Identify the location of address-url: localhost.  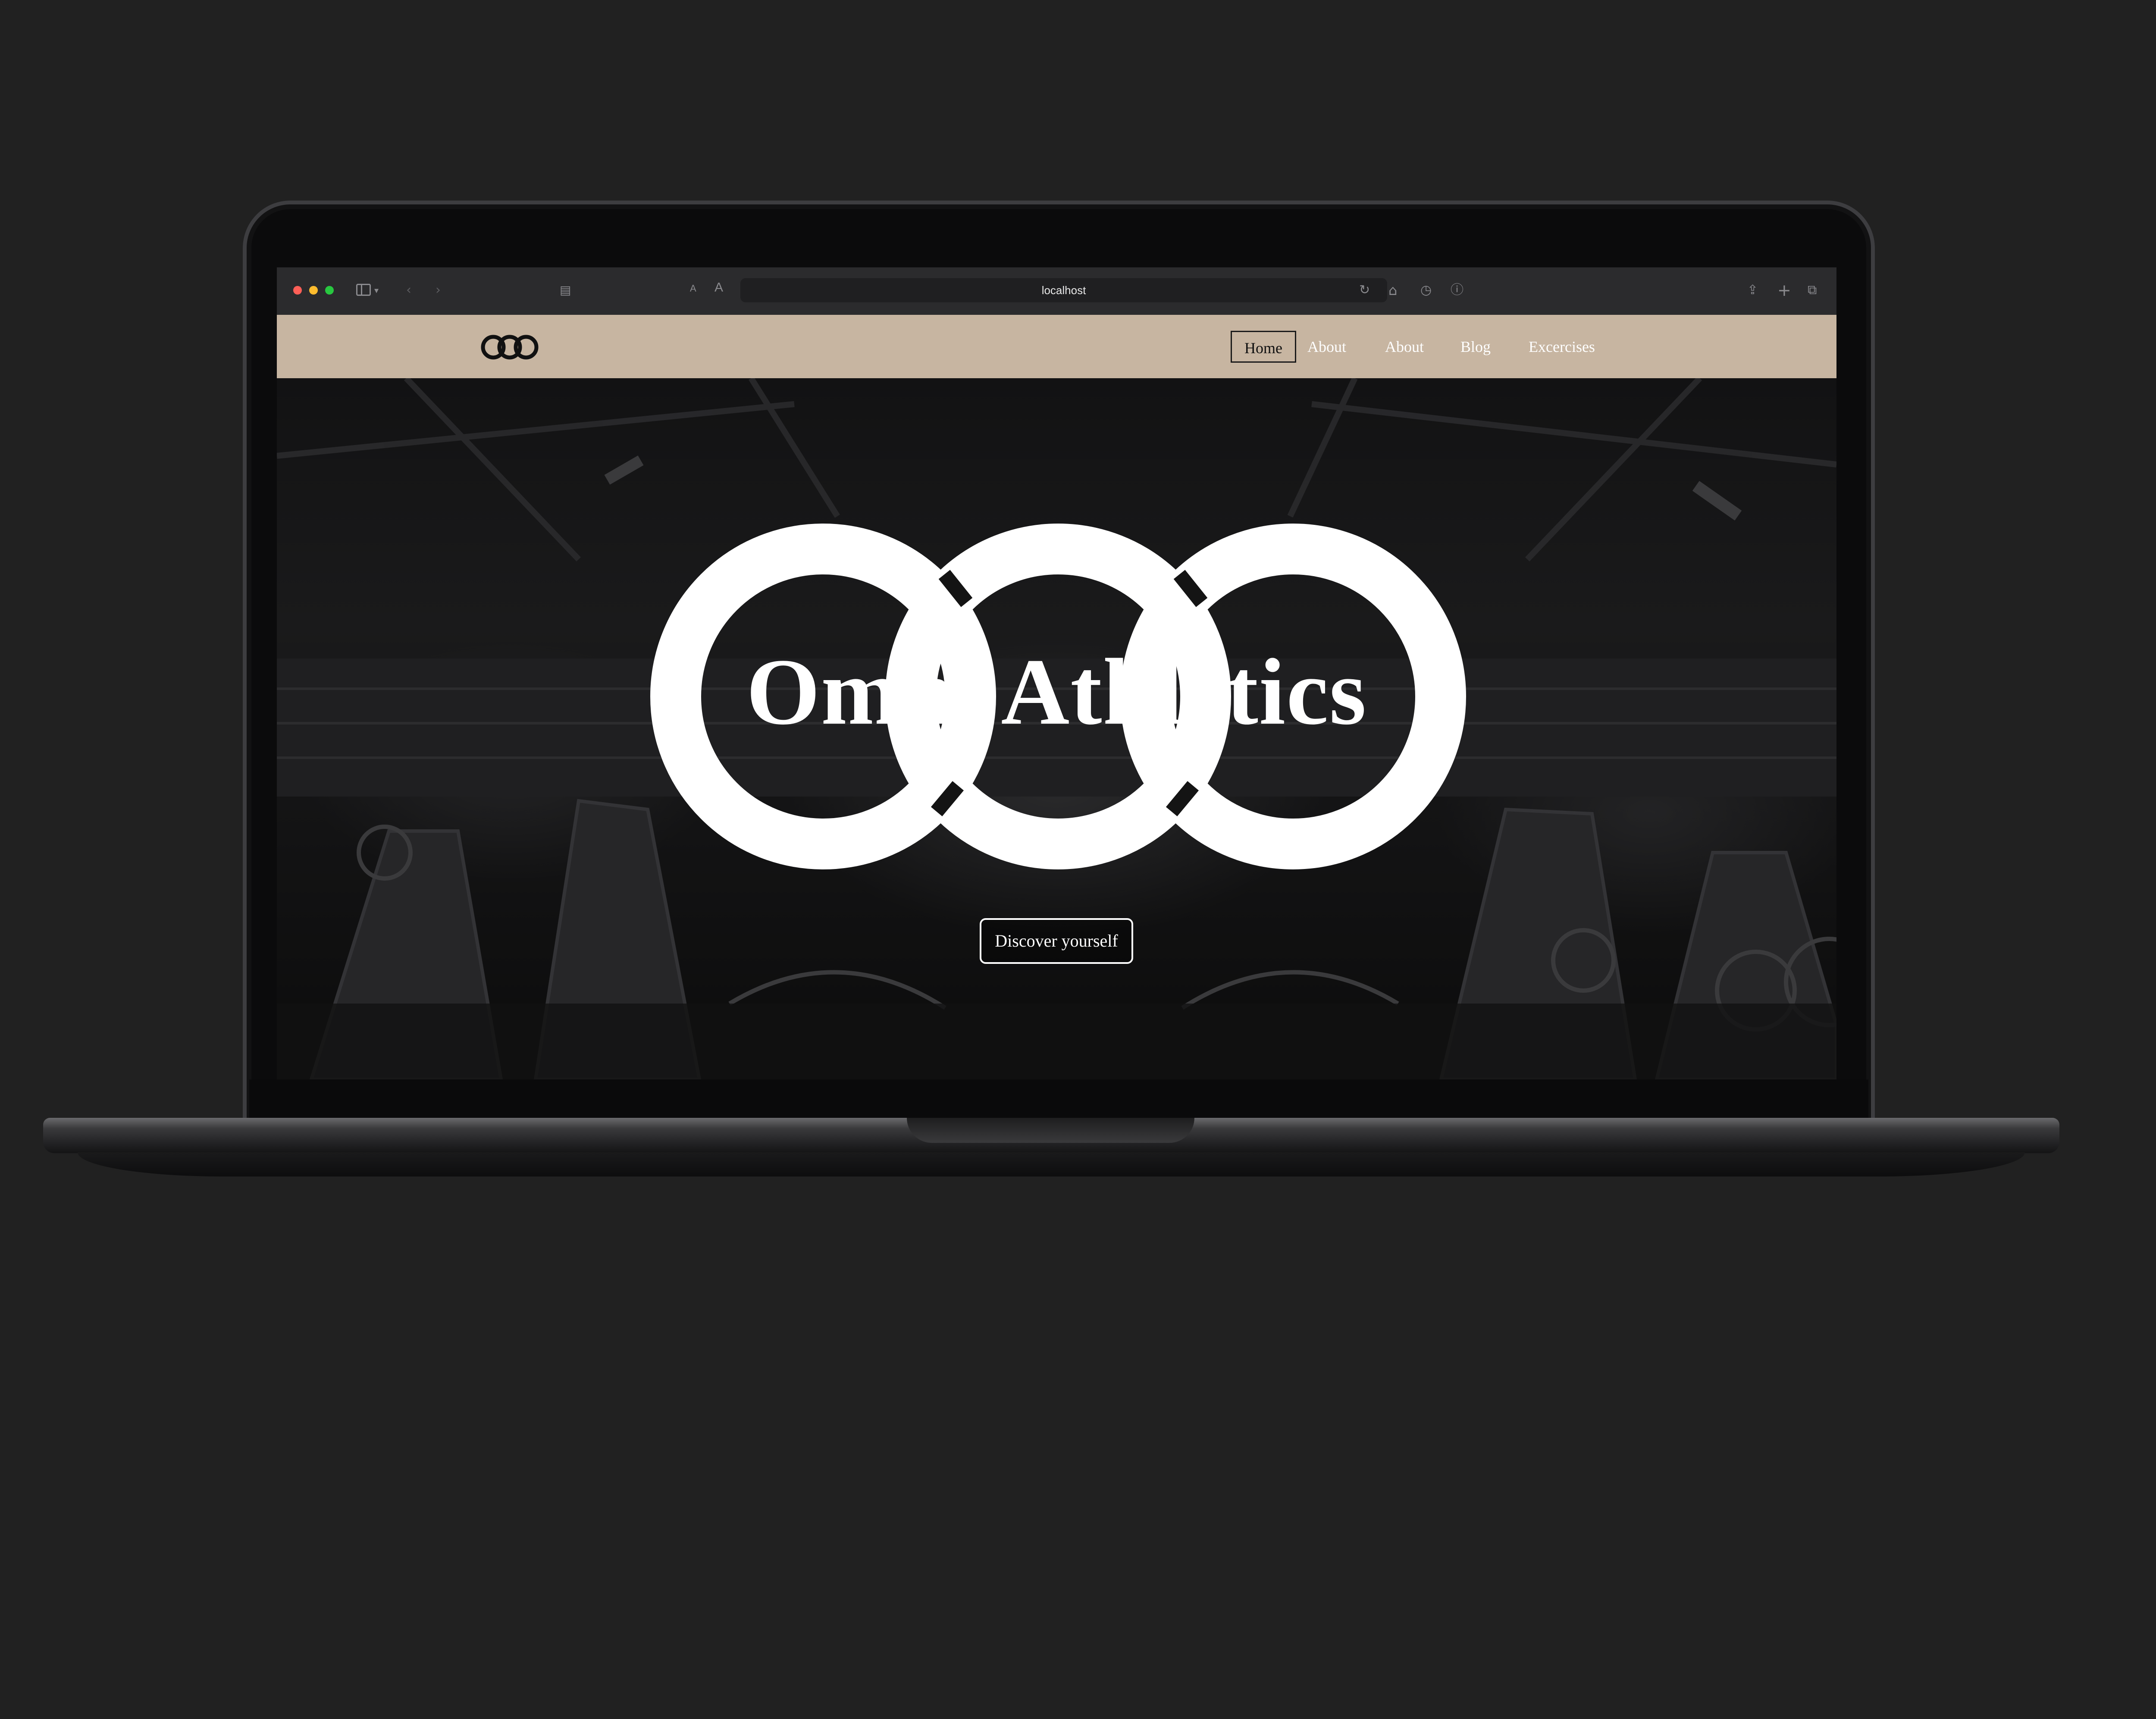
(1063, 290).